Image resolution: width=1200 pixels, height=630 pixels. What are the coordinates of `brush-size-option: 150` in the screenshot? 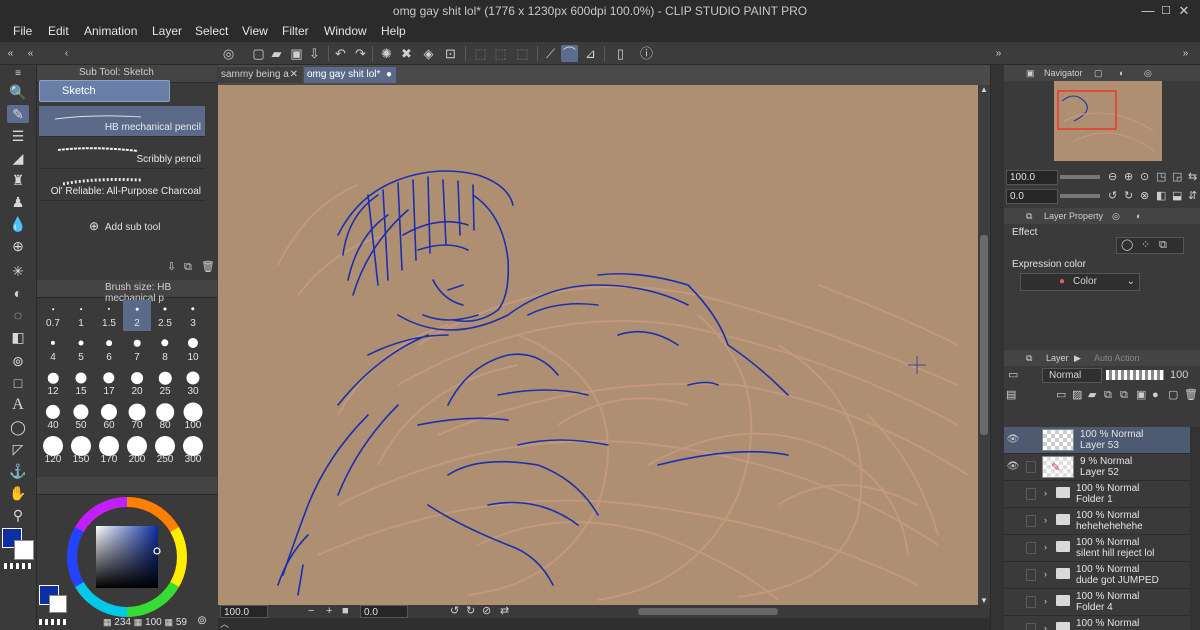 It's located at (81, 451).